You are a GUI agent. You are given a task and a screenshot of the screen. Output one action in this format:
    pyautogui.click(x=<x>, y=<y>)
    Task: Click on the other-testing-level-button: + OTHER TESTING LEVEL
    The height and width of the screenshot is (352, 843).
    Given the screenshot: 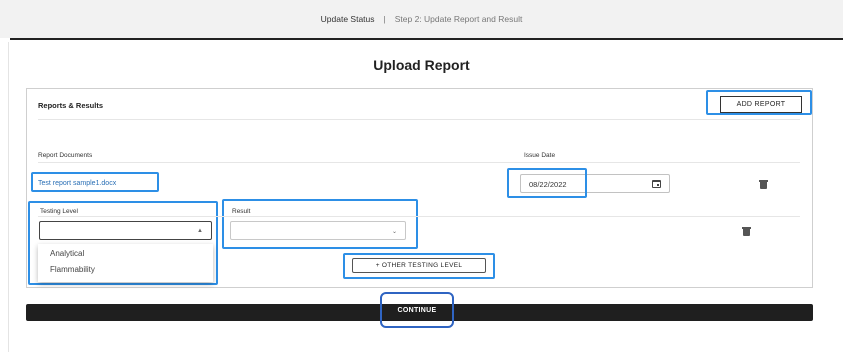 What is the action you would take?
    pyautogui.click(x=419, y=265)
    